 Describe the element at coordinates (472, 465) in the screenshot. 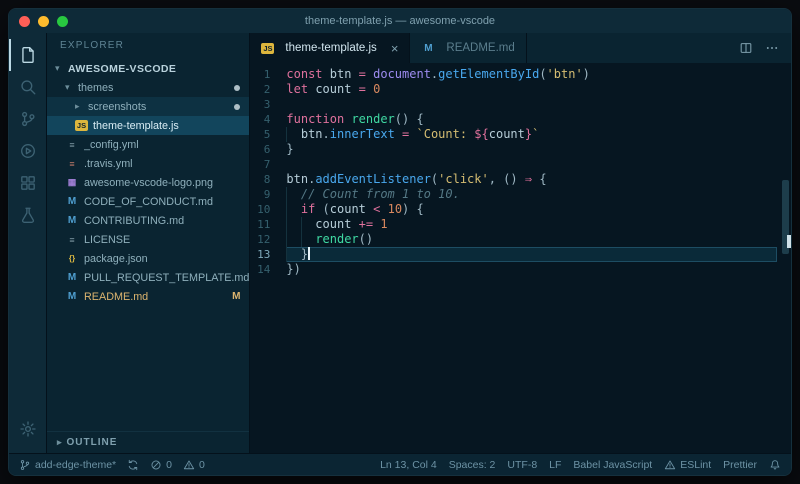

I see `status-indentation: Spaces: 2` at that location.